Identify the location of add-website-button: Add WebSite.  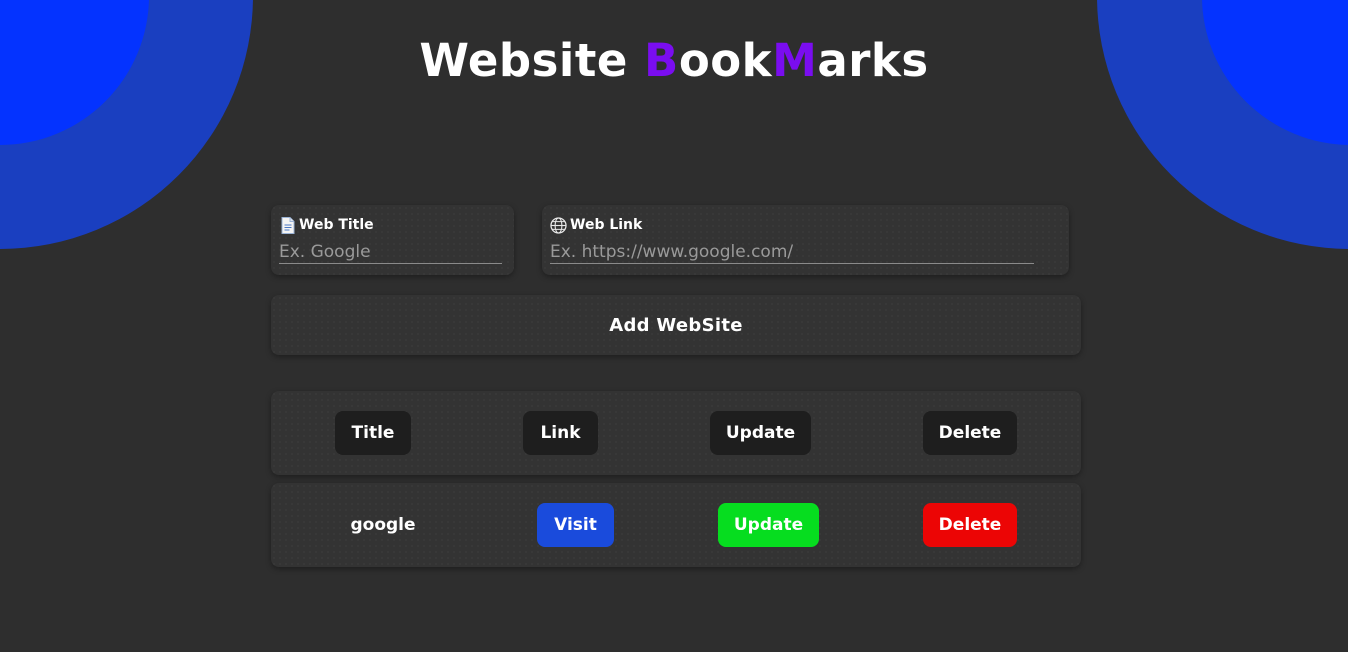
(676, 325).